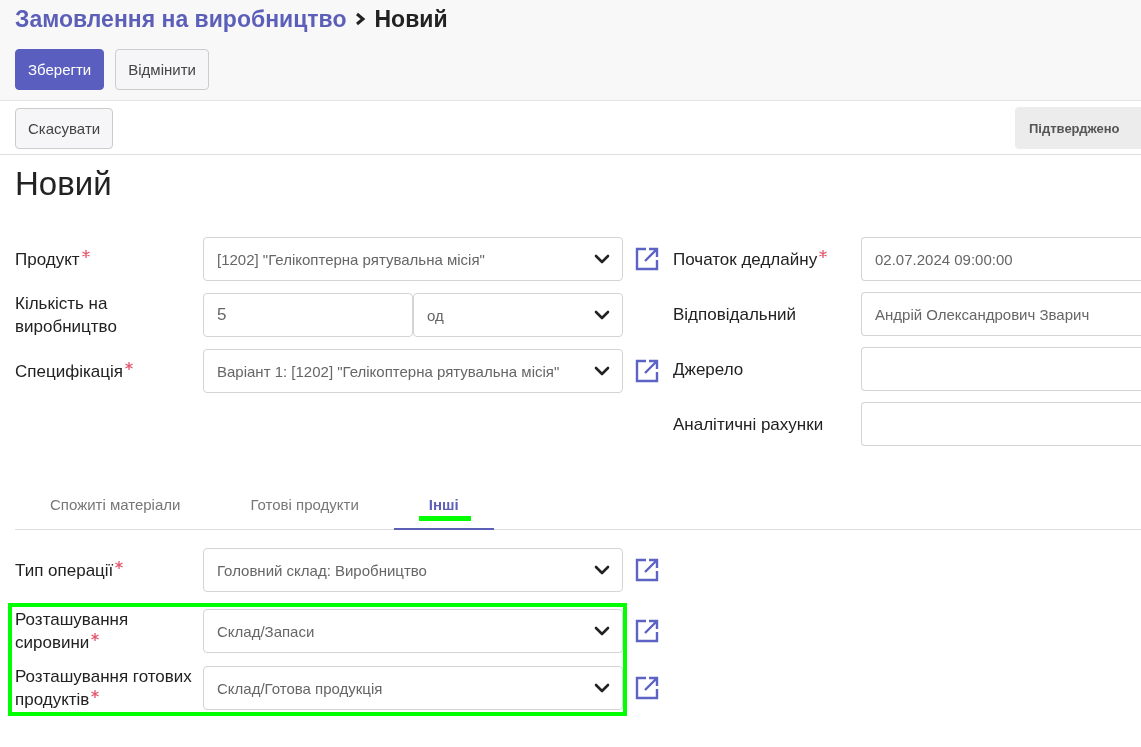  What do you see at coordinates (64, 184) in the screenshot?
I see `record-title: Новий` at bounding box center [64, 184].